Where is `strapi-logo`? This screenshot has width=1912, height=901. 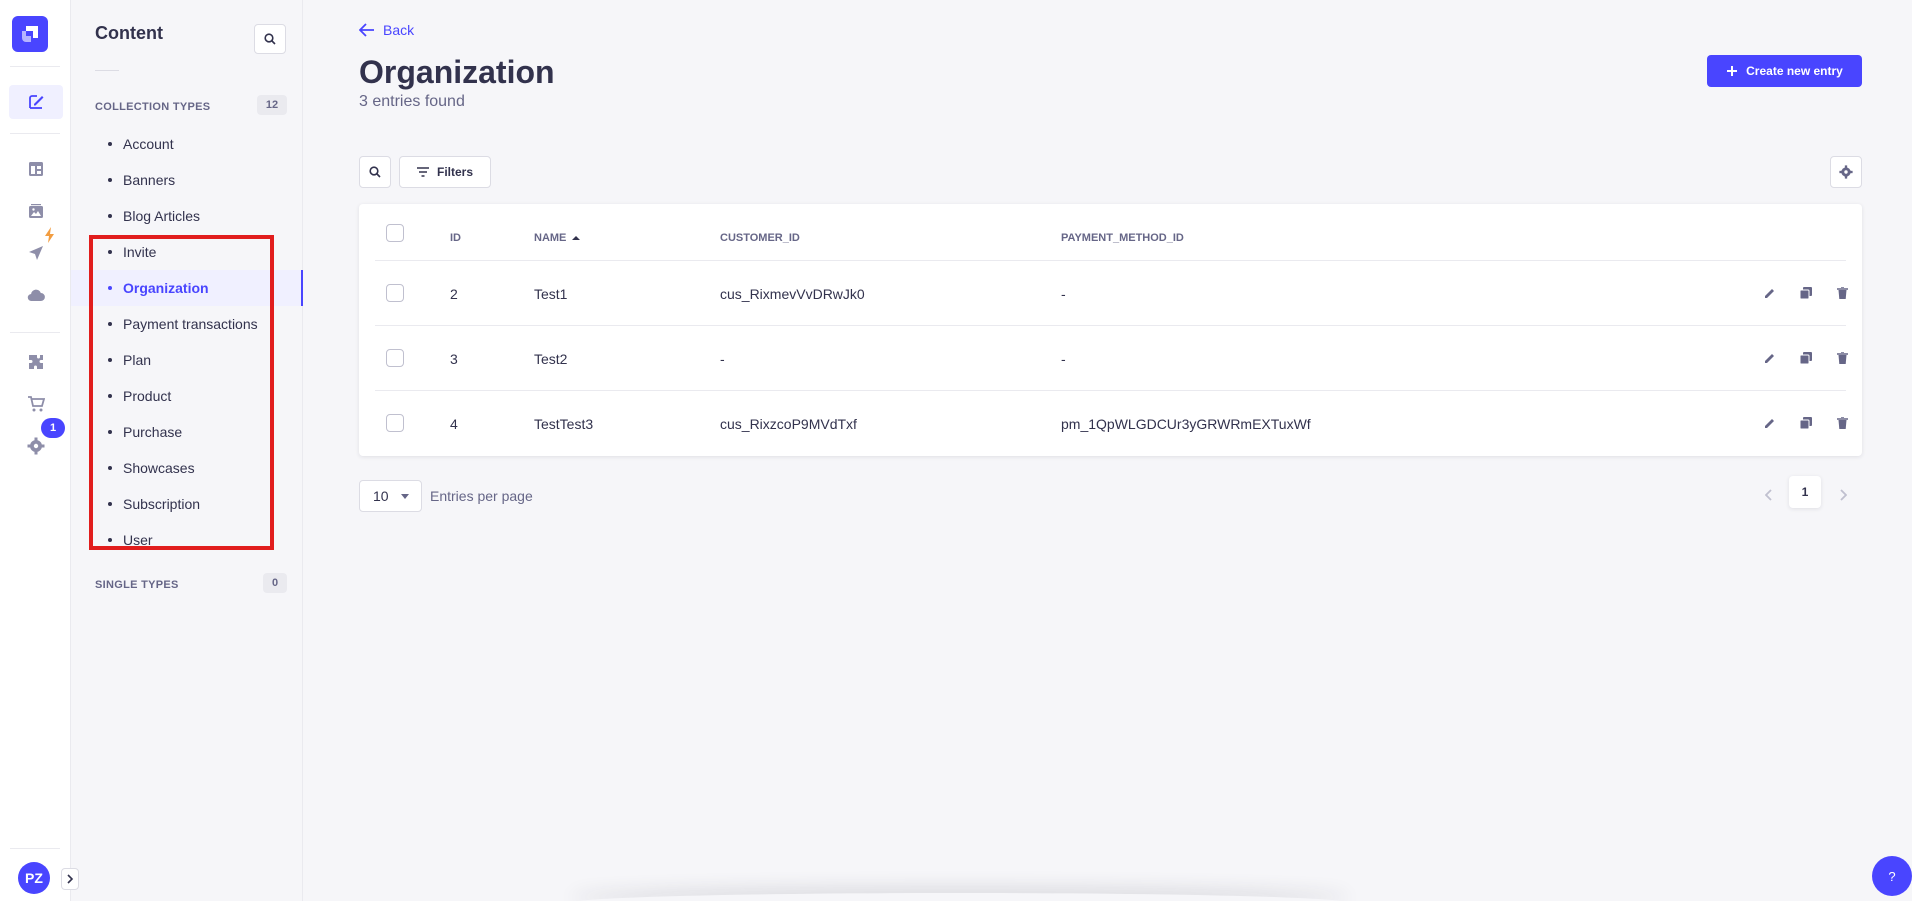
strapi-logo is located at coordinates (30, 34).